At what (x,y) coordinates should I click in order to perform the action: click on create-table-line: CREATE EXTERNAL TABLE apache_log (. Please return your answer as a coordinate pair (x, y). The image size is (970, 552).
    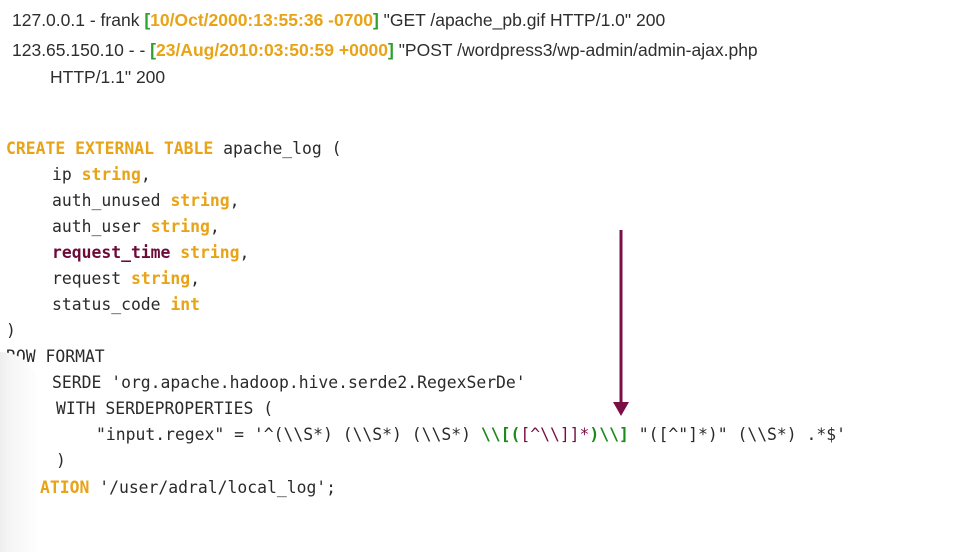
    Looking at the image, I should click on (174, 148).